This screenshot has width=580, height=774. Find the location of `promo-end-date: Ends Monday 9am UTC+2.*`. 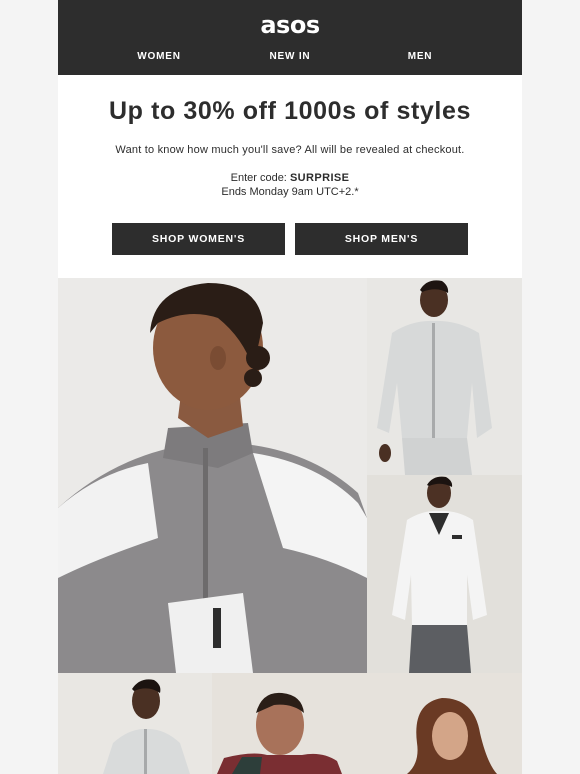

promo-end-date: Ends Monday 9am UTC+2.* is located at coordinates (290, 192).